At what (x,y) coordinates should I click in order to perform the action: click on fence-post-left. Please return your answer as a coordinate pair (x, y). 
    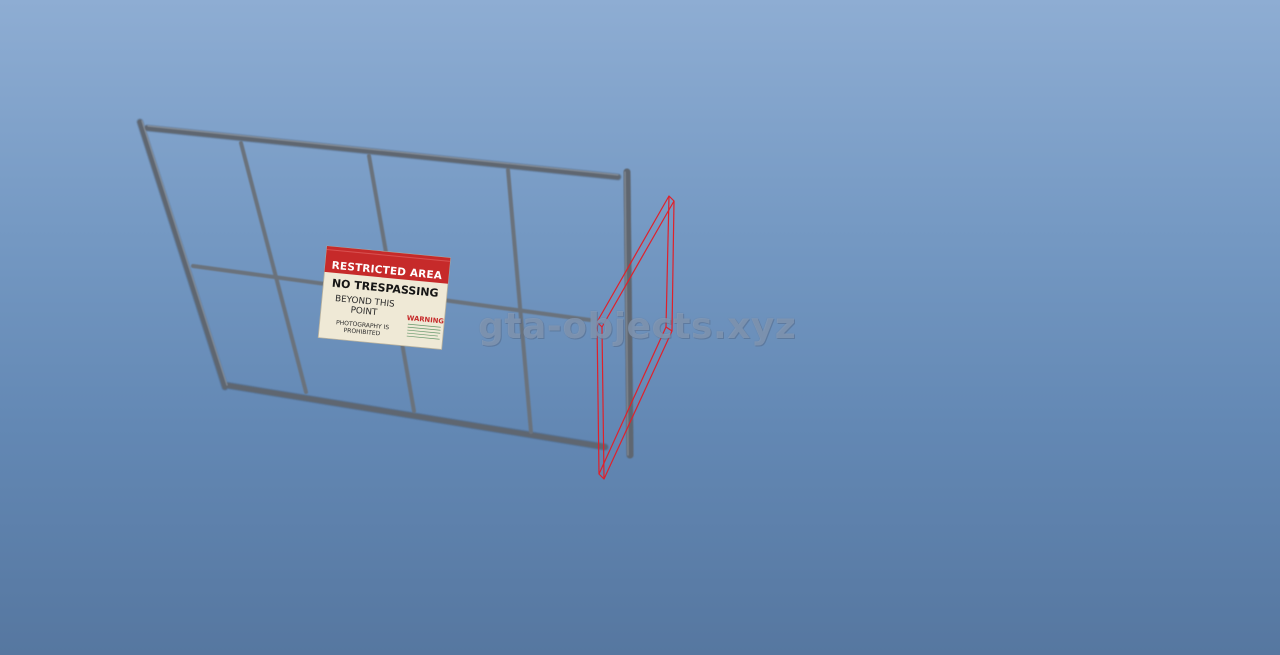
    Looking at the image, I should click on (182, 254).